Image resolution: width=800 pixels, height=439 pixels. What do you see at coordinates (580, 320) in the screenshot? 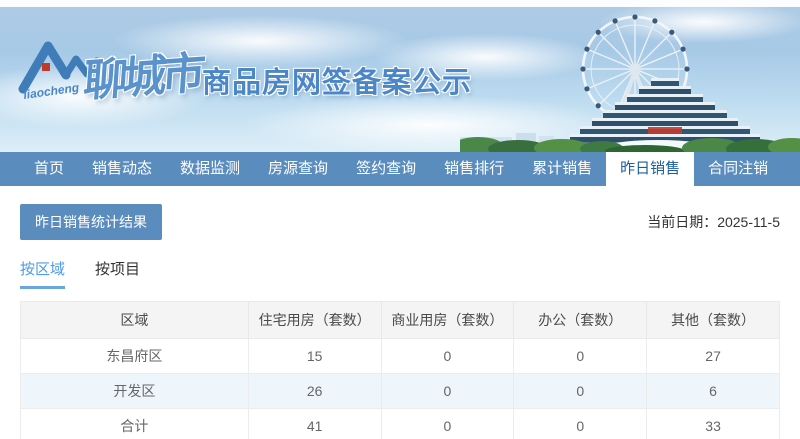
I see `col-header-office: 办公（套数）` at bounding box center [580, 320].